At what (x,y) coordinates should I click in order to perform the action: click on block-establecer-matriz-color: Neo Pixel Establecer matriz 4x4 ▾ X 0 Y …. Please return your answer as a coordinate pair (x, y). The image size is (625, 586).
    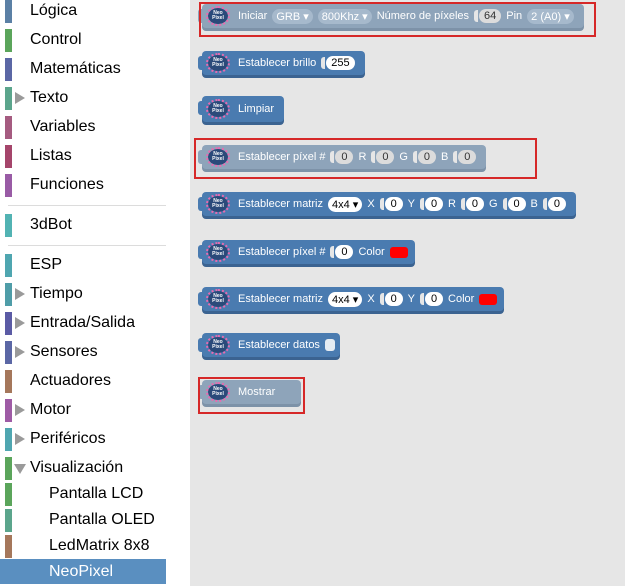
    Looking at the image, I should click on (351, 299).